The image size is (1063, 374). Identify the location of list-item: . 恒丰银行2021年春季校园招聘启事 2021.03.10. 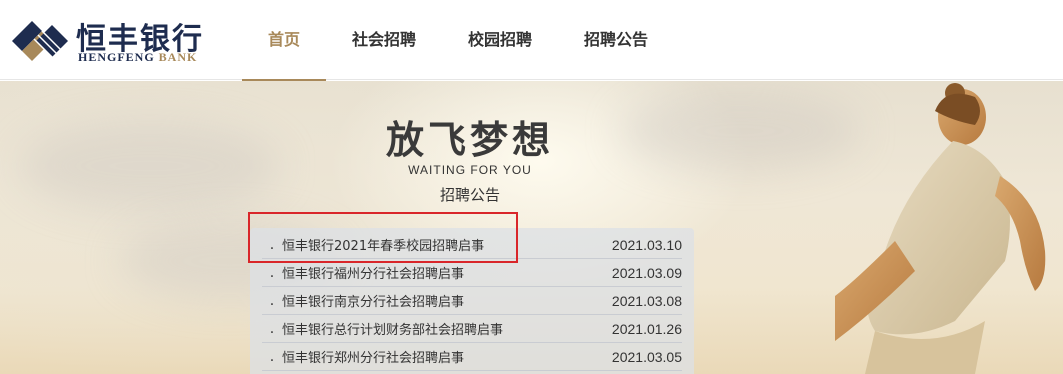
(472, 245).